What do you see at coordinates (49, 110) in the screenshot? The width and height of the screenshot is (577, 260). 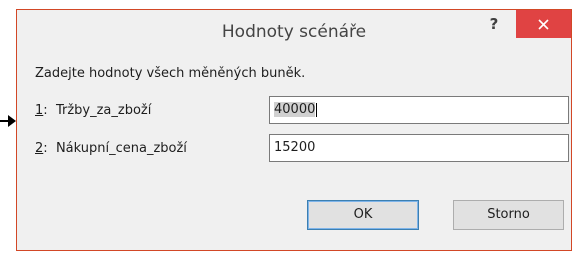 I see `field-index-colon-1: :` at bounding box center [49, 110].